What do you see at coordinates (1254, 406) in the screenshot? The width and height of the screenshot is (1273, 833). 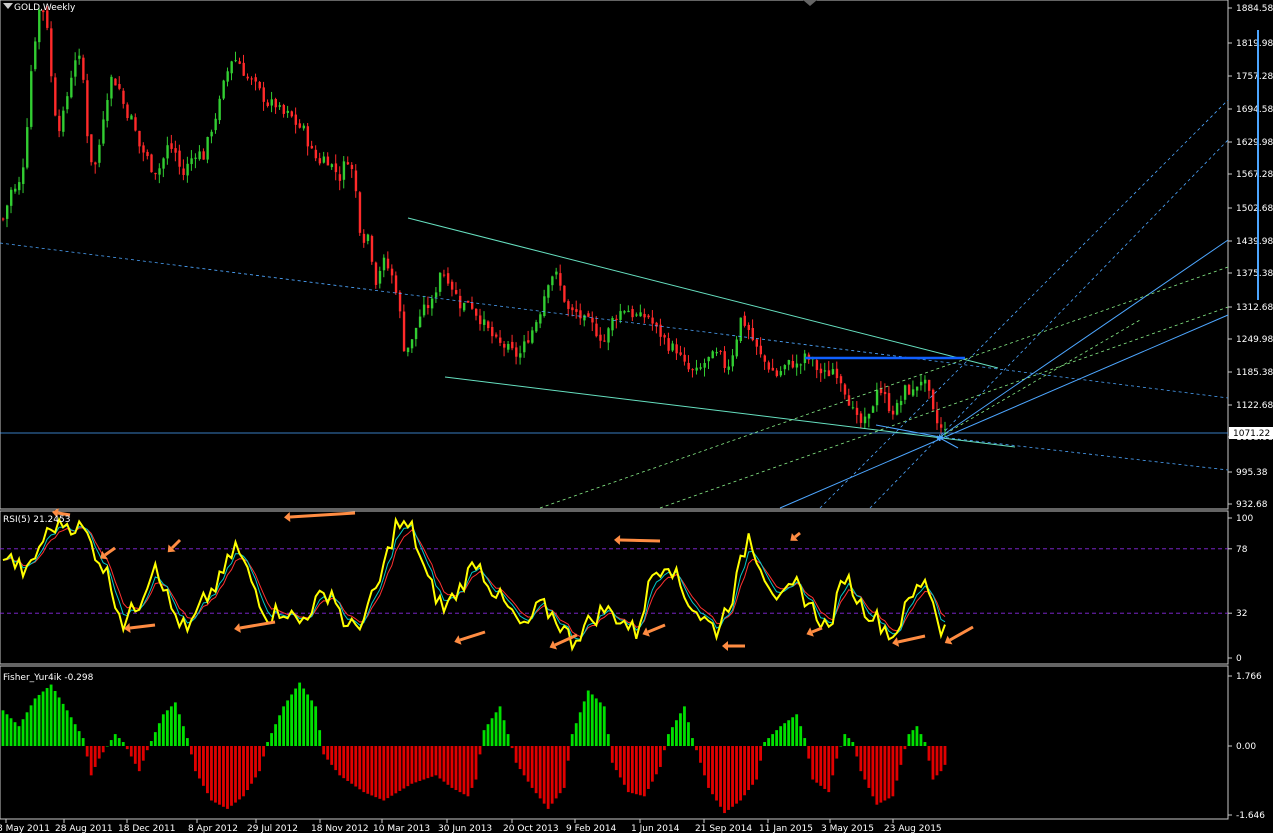 I see `price-tick-label: 1122.68` at bounding box center [1254, 406].